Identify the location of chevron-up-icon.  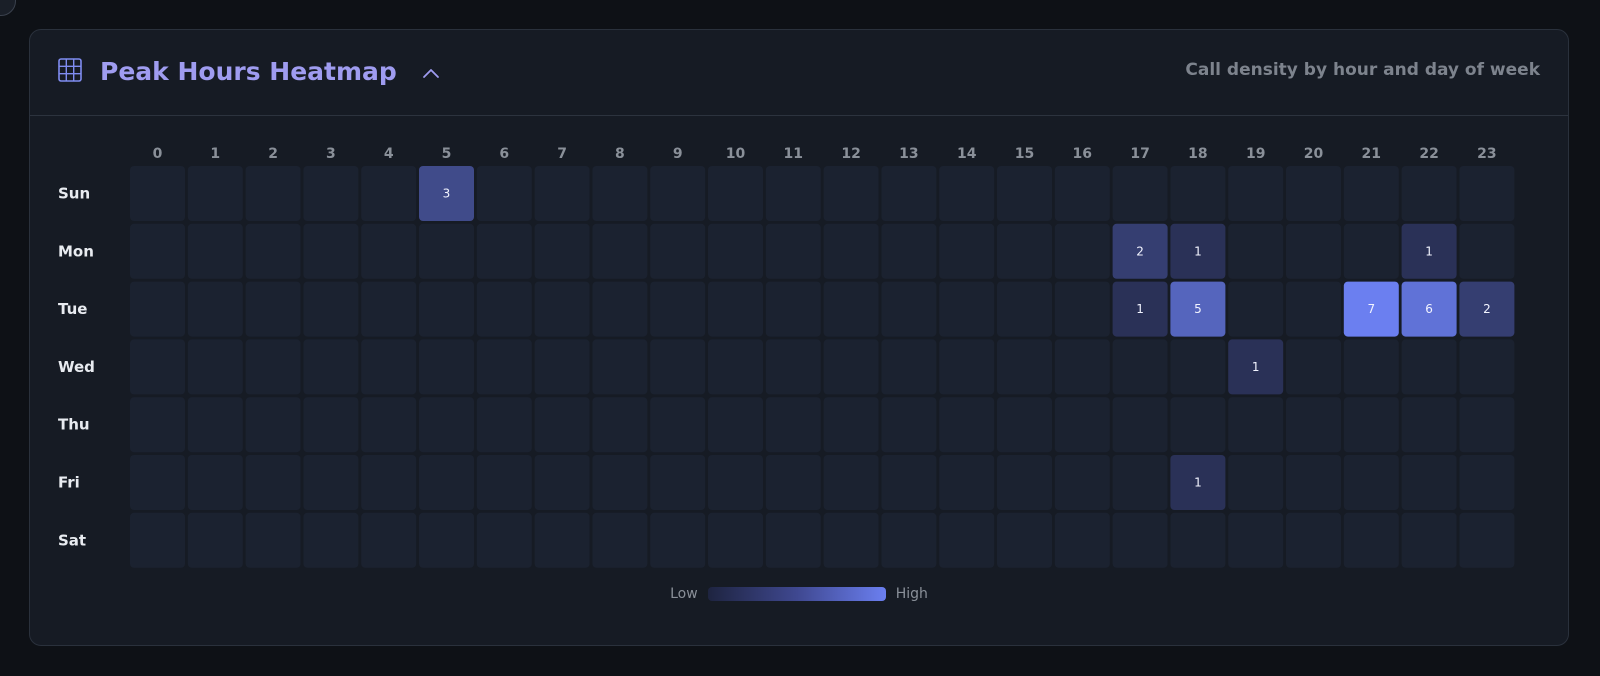
(431, 73).